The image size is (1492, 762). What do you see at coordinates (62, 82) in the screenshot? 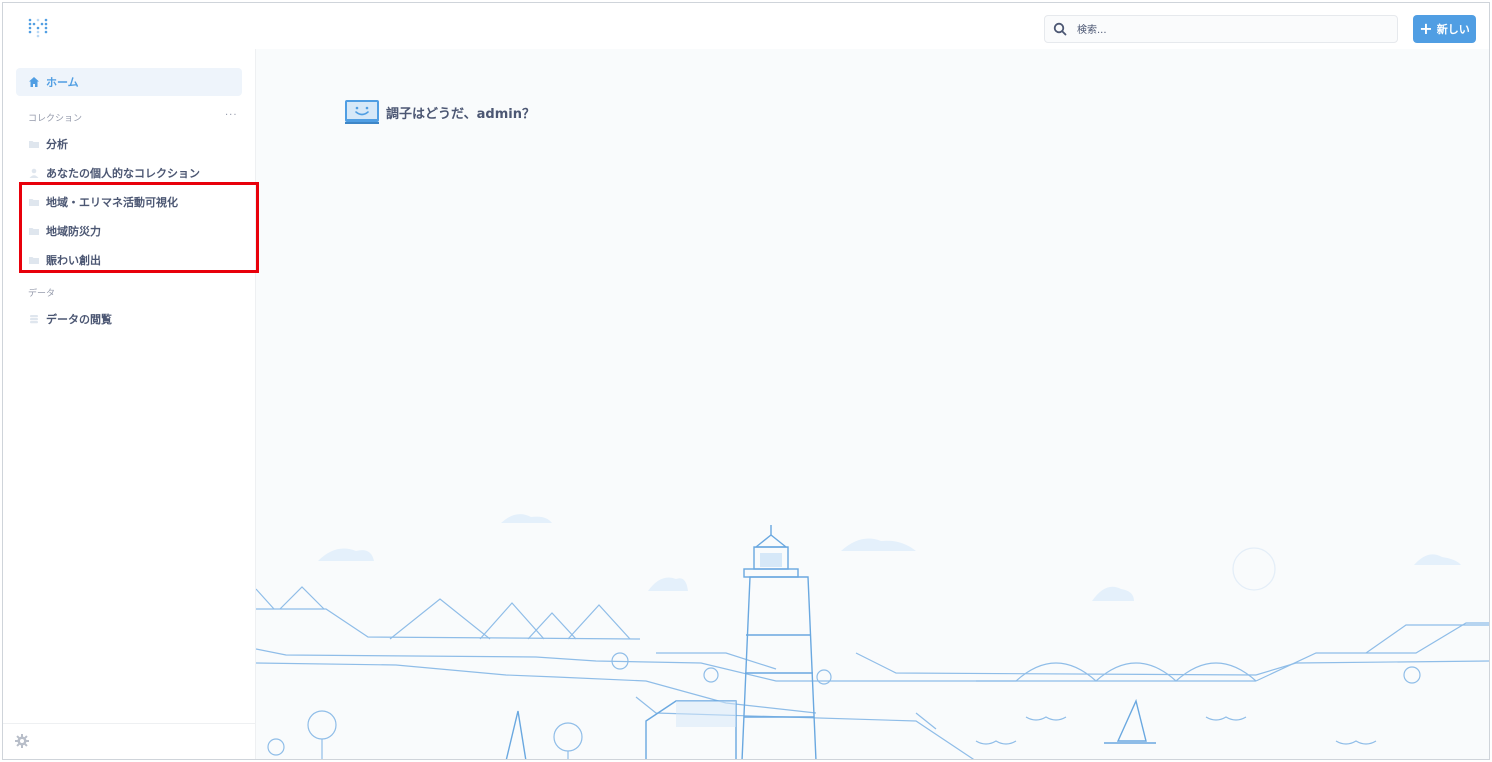
I see `sidebar-item-label: ホーム` at bounding box center [62, 82].